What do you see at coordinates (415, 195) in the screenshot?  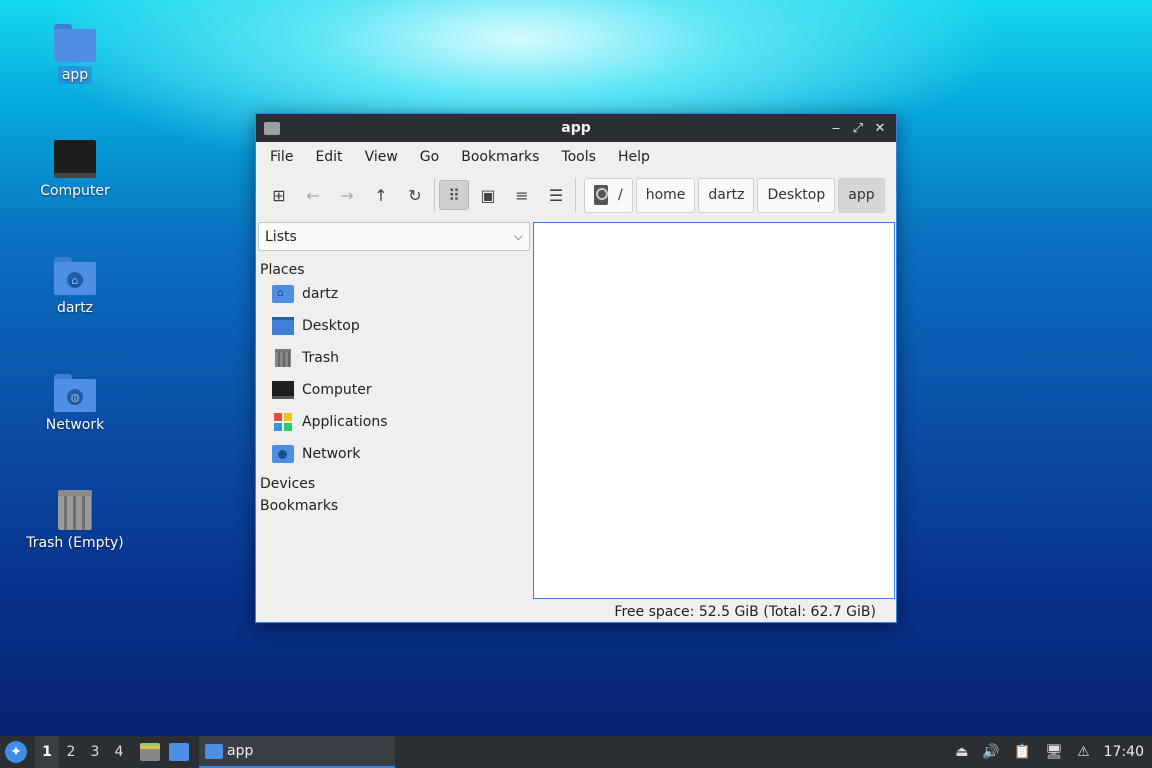 I see `reload-icon: ↻` at bounding box center [415, 195].